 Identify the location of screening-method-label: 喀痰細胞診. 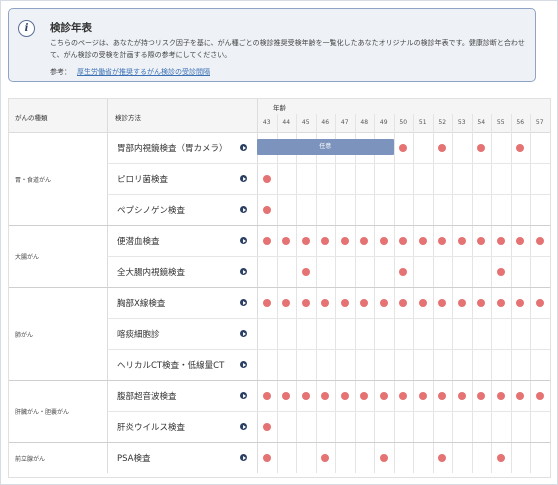
(138, 335).